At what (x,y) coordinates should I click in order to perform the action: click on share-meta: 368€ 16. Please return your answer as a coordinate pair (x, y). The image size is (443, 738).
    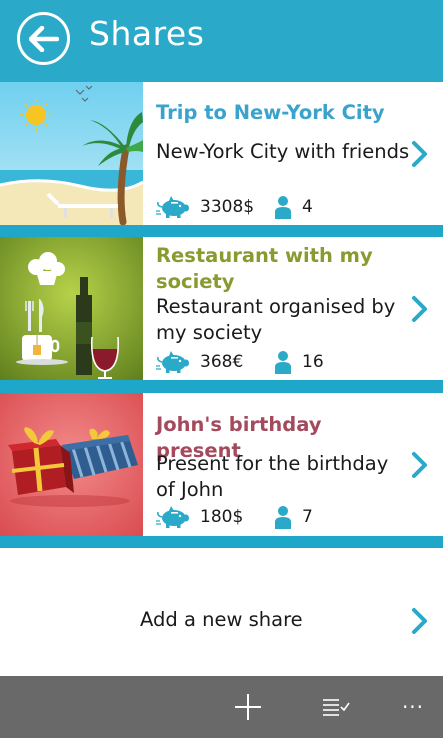
    Looking at the image, I should click on (240, 362).